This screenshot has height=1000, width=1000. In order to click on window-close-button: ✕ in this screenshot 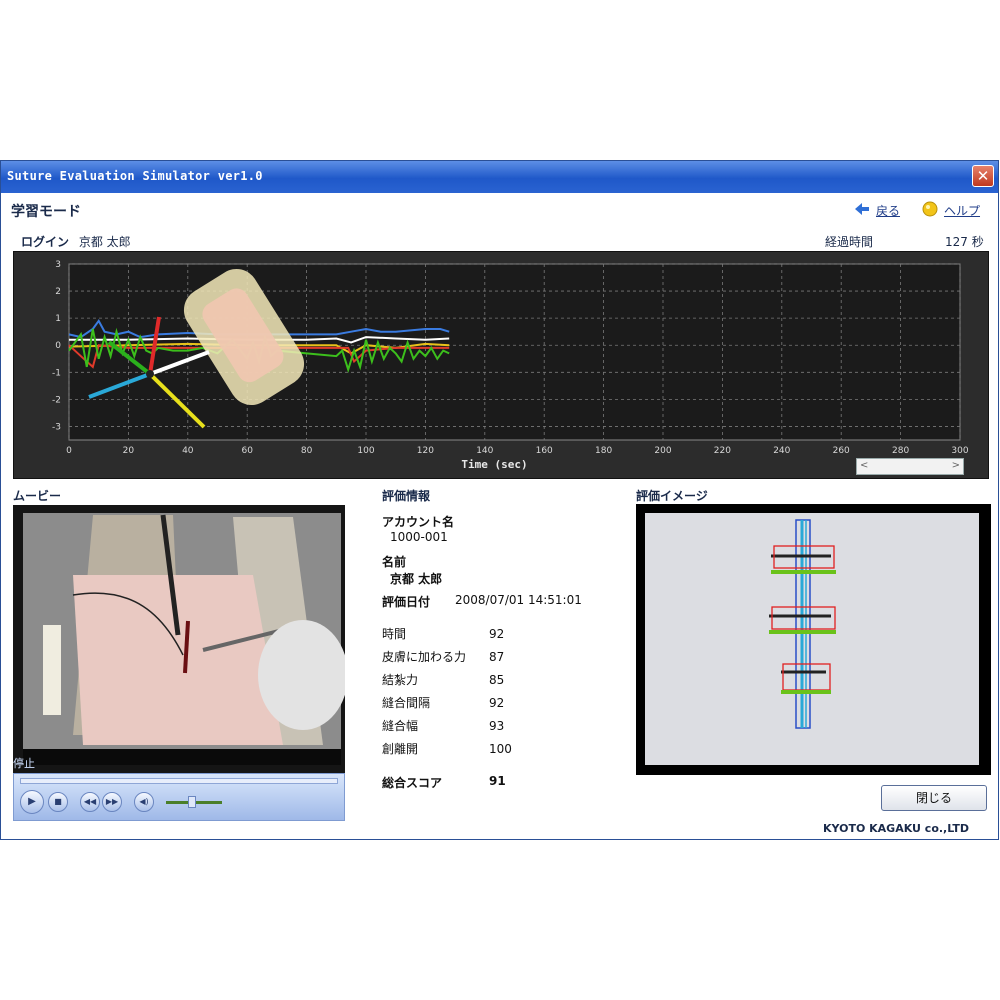, I will do `click(983, 176)`.